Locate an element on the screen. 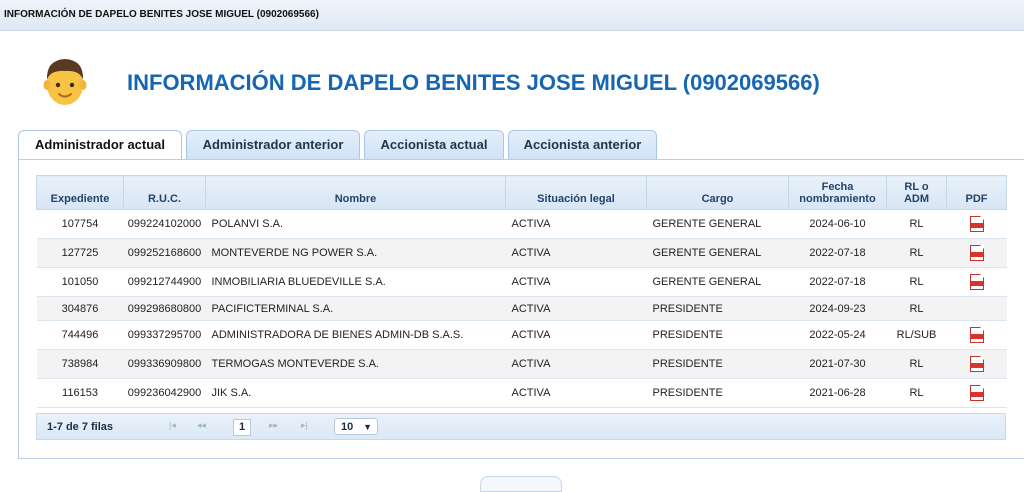  table-cell-fecha: 2022-05-24 is located at coordinates (837, 335).